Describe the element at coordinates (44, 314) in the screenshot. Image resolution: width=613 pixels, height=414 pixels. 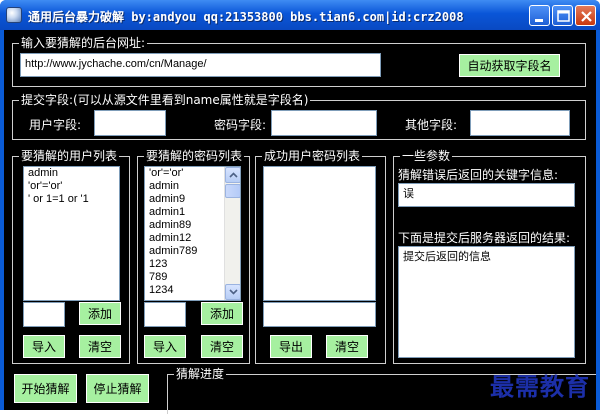
I see `user-add-input` at that location.